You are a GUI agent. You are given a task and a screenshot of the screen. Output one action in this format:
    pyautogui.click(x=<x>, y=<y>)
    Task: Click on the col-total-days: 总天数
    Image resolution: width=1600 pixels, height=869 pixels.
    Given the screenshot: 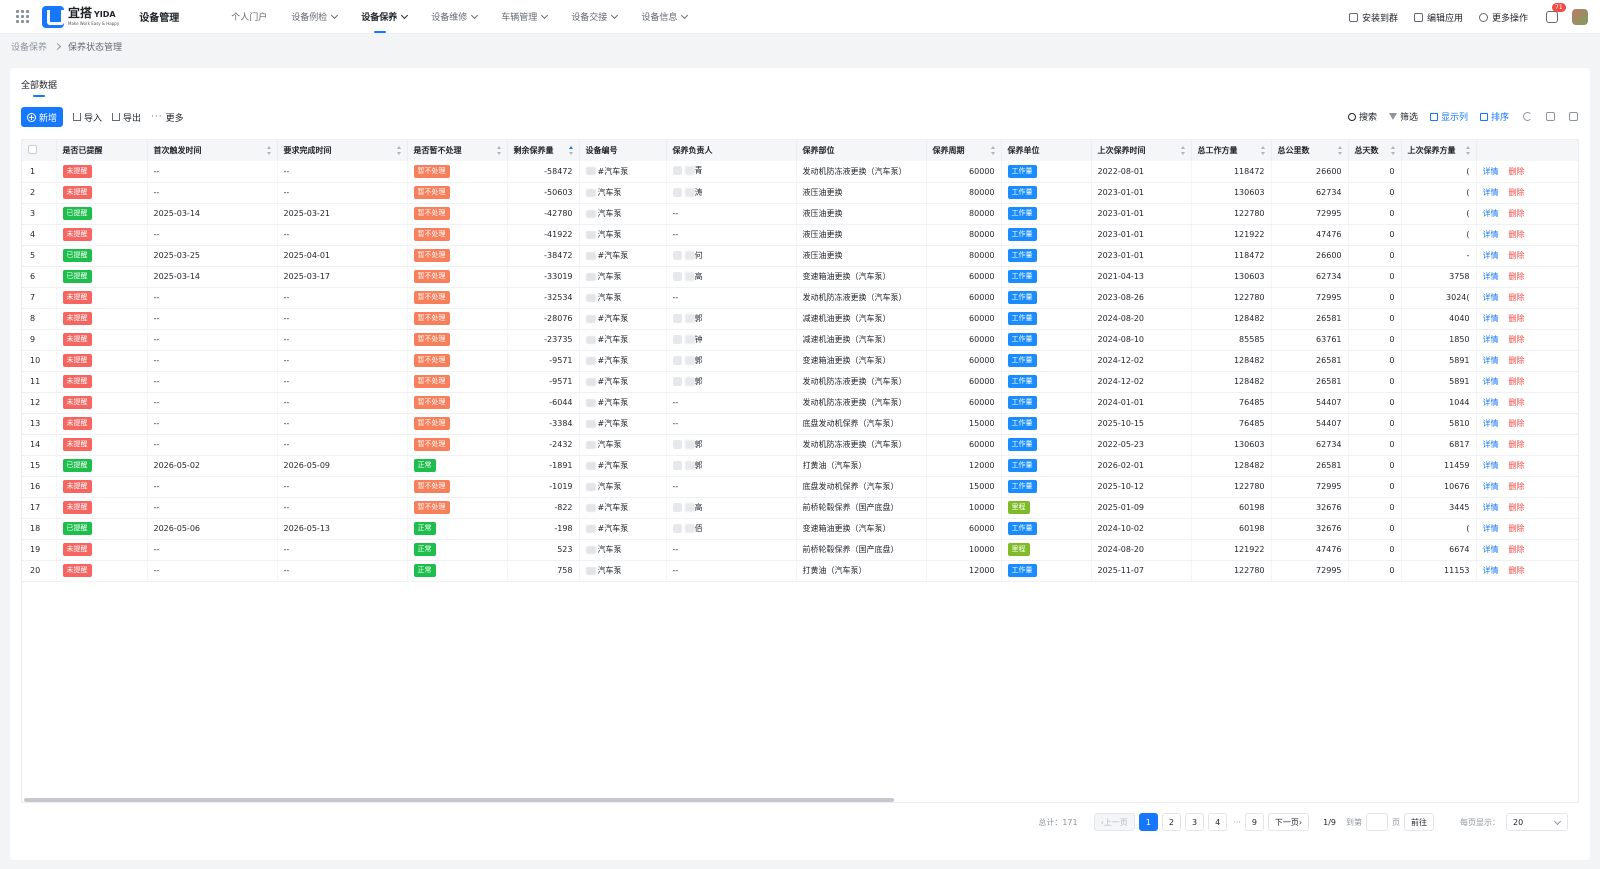 What is the action you would take?
    pyautogui.click(x=1375, y=150)
    